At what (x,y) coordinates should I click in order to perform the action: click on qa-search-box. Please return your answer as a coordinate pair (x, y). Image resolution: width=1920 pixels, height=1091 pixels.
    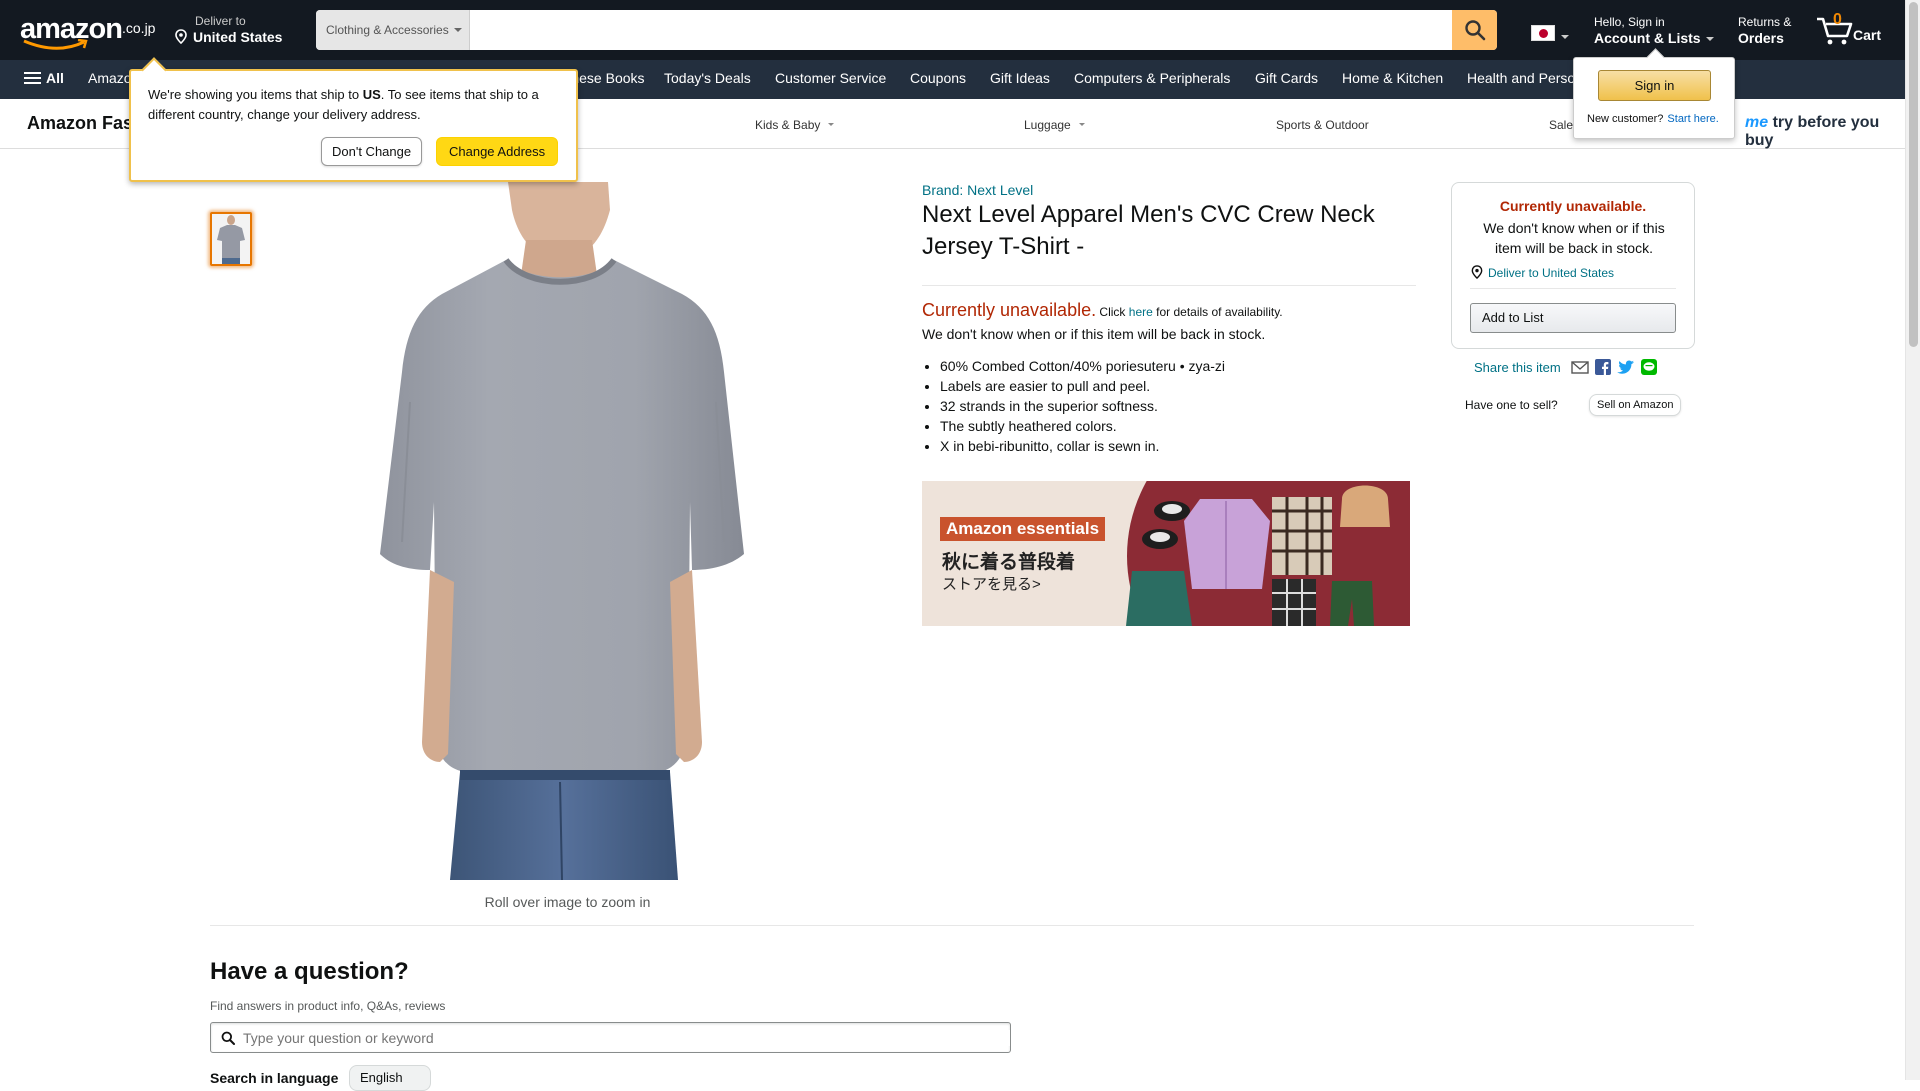
    Looking at the image, I should click on (610, 1037).